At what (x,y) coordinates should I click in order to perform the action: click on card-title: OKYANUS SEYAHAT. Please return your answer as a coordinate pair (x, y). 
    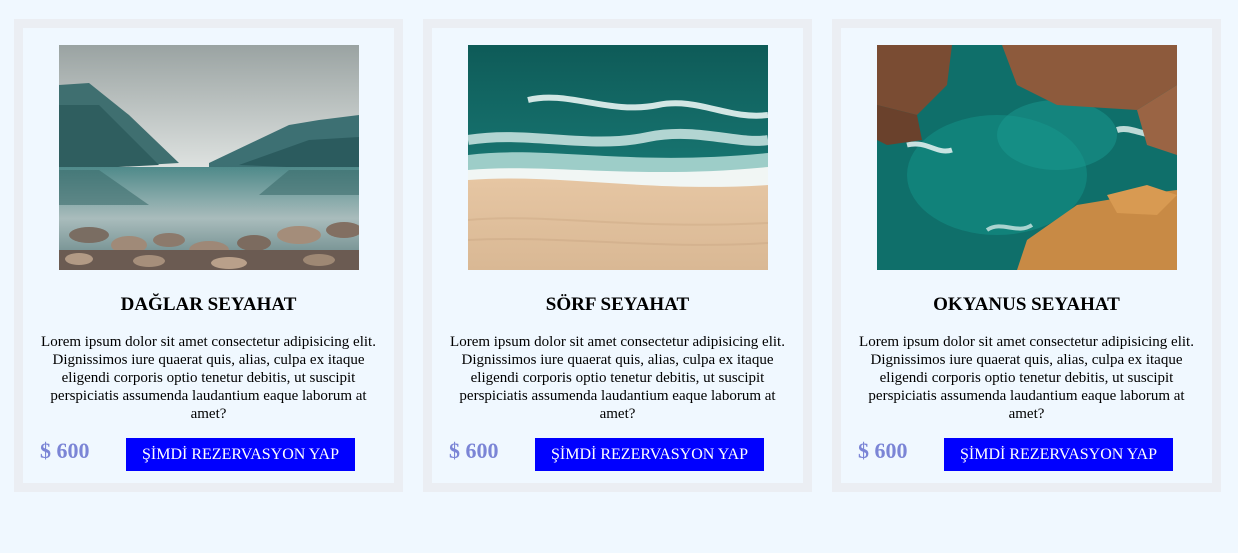
    Looking at the image, I should click on (1026, 304).